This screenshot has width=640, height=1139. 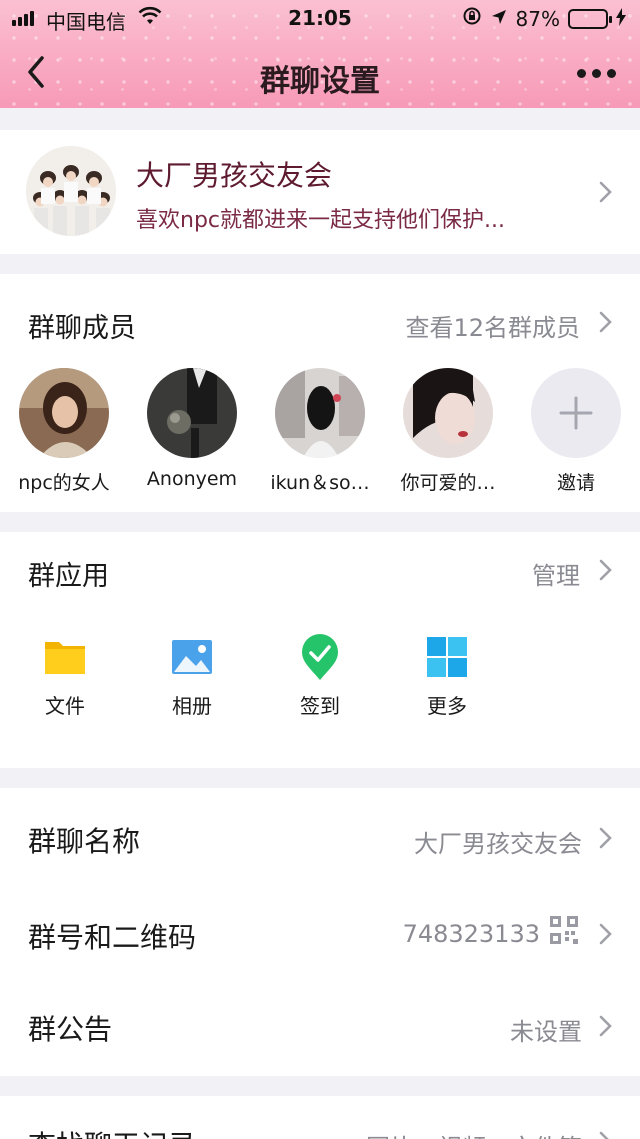 I want to click on row-value: 未设置, so click(x=546, y=1032).